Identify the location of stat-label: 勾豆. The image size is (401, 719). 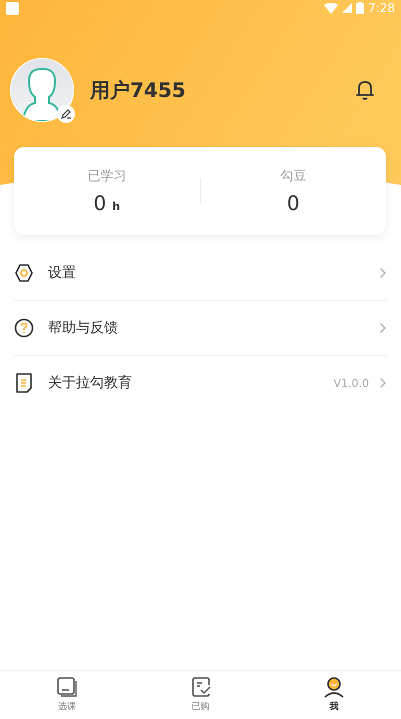
(293, 176).